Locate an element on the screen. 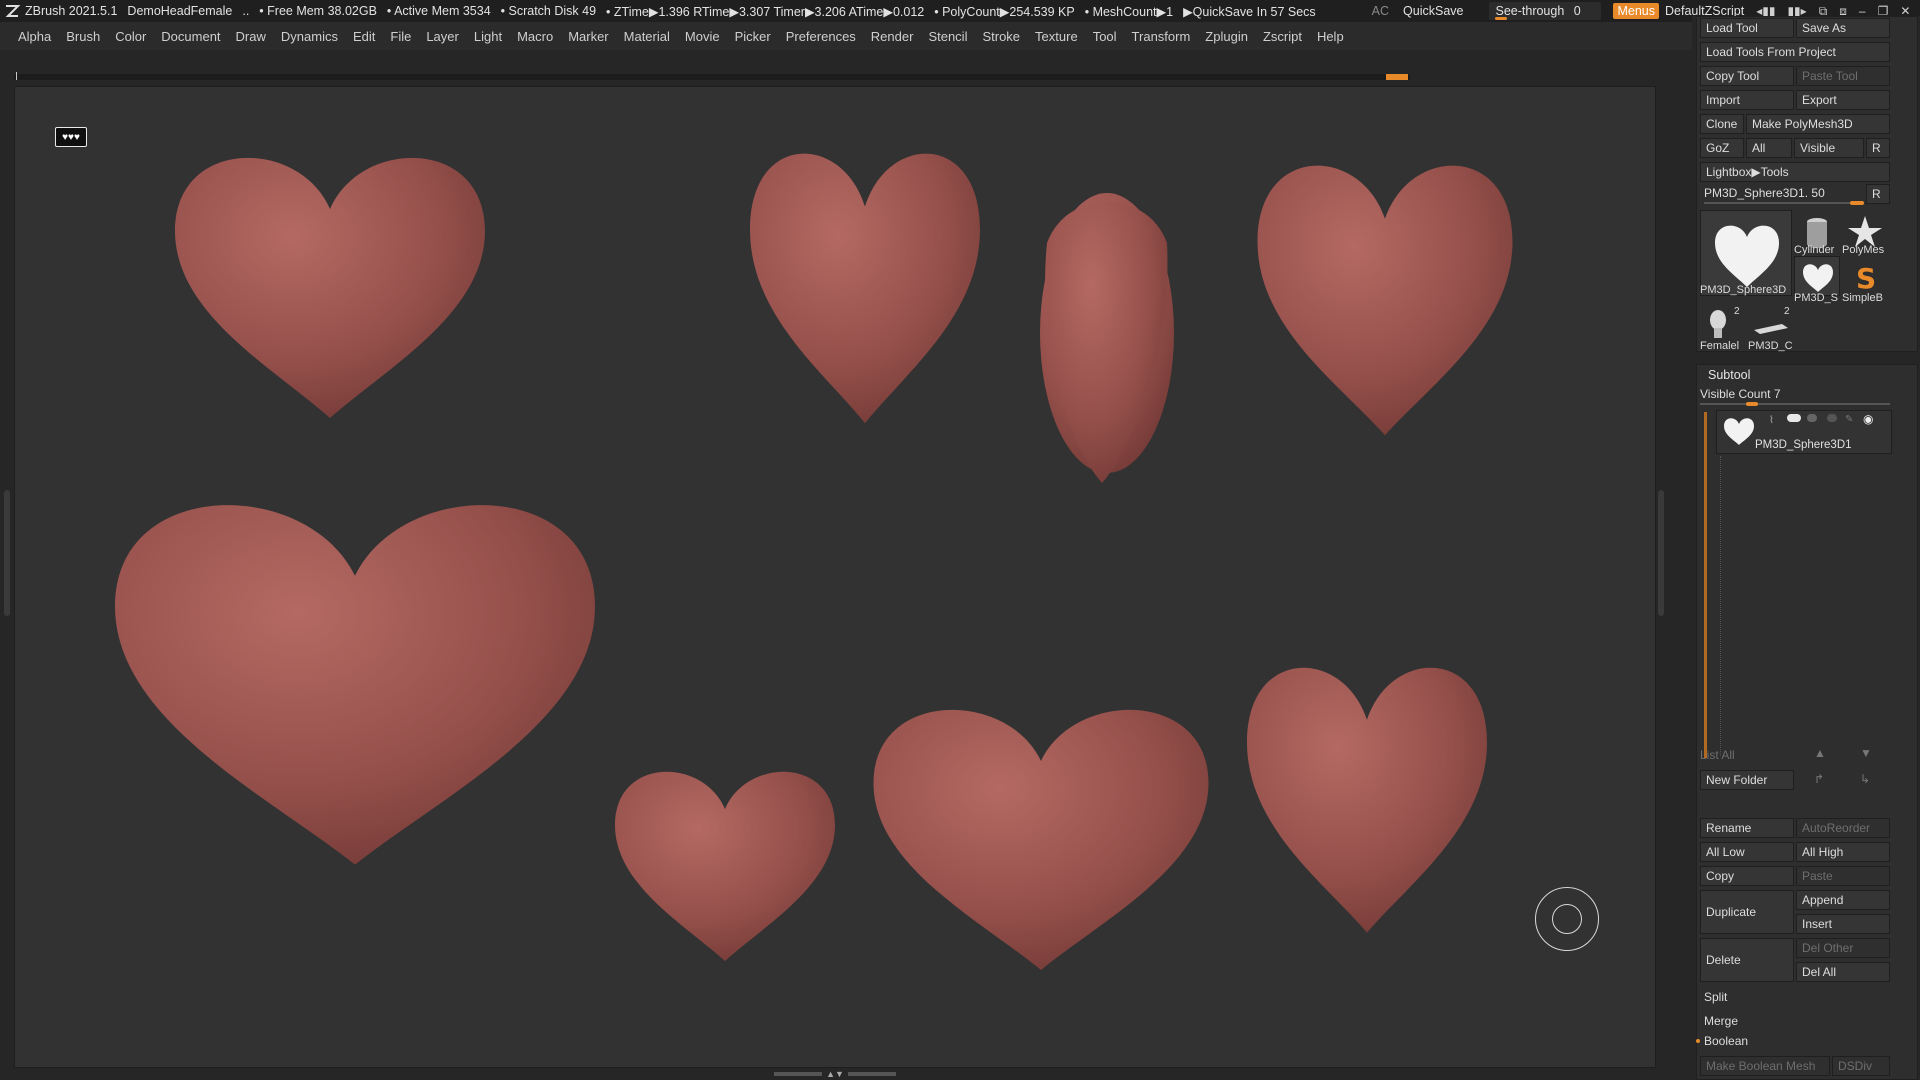 The width and height of the screenshot is (1920, 1080). move-down-icon: ▼ is located at coordinates (1866, 753).